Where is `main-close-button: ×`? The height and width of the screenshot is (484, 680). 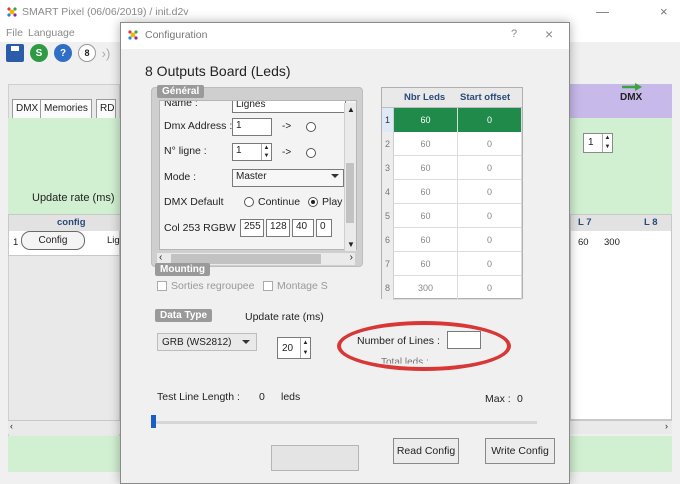
main-close-button: × is located at coordinates (664, 11).